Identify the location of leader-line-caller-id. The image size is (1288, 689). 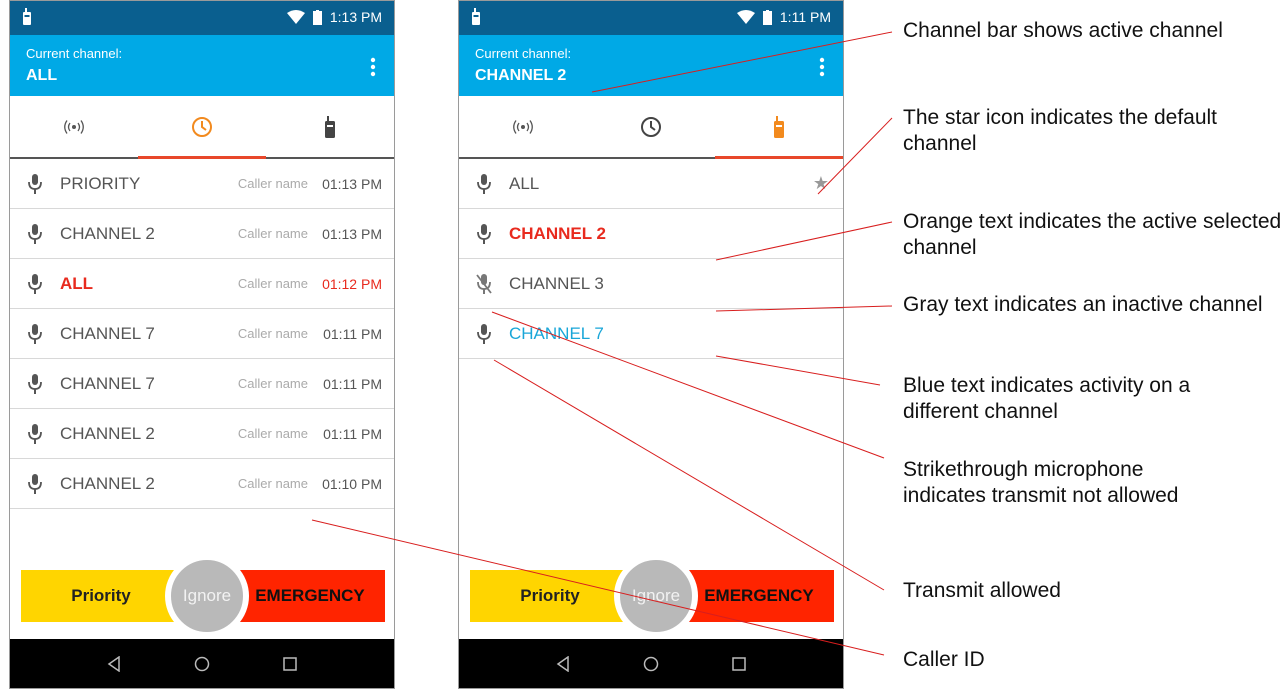
(598, 587).